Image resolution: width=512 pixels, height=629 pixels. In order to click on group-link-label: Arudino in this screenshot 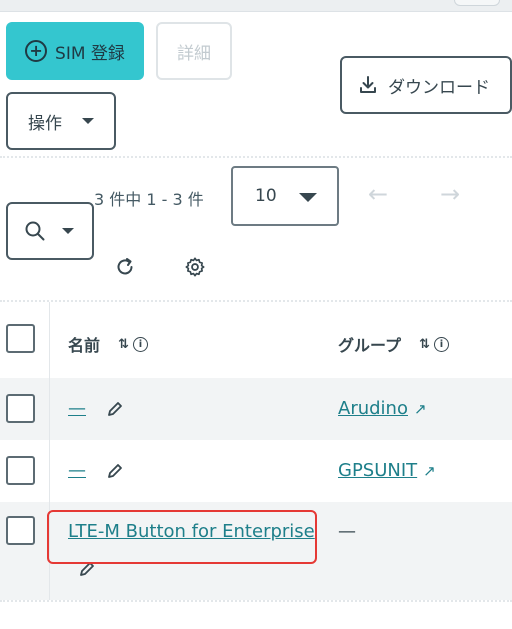, I will do `click(373, 408)`.